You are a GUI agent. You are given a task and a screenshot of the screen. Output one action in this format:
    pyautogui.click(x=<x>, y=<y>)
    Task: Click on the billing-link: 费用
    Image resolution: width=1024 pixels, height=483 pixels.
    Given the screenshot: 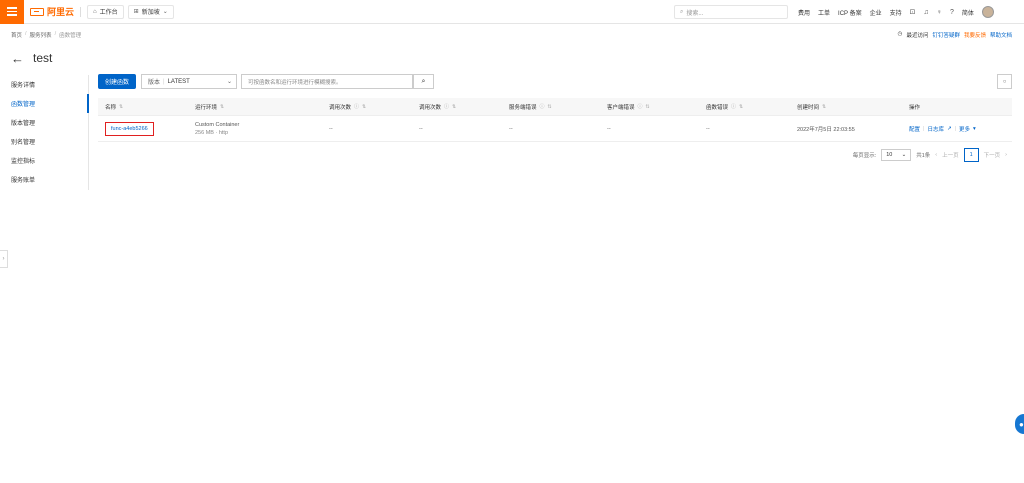 What is the action you would take?
    pyautogui.click(x=804, y=12)
    